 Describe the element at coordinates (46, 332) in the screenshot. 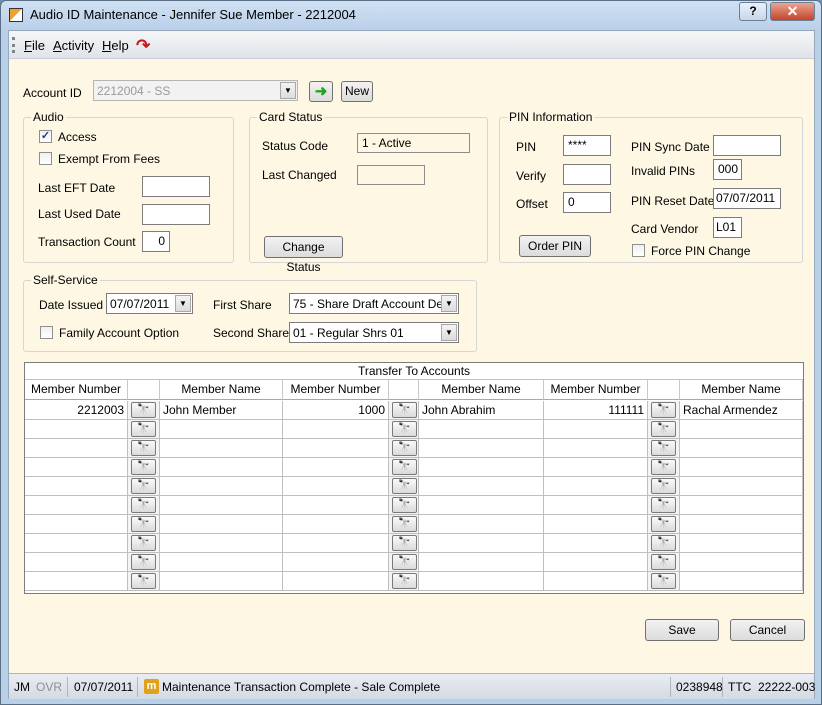

I see `family-account-option-checkbox` at that location.